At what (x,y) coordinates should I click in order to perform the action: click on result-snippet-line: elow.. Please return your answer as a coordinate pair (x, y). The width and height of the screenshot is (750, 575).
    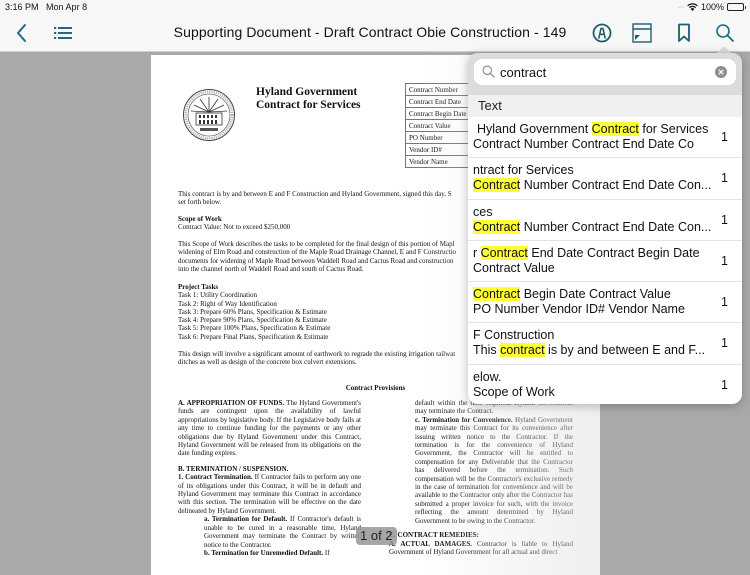
    Looking at the image, I should click on (592, 377).